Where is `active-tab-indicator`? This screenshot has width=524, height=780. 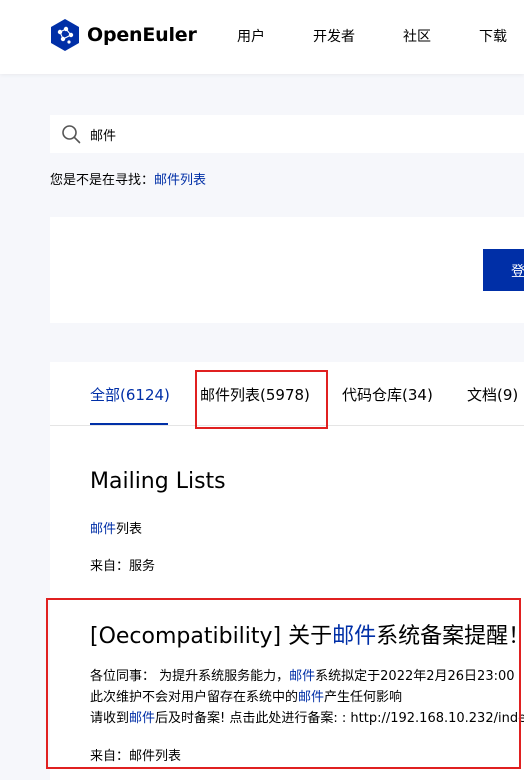 active-tab-indicator is located at coordinates (129, 424).